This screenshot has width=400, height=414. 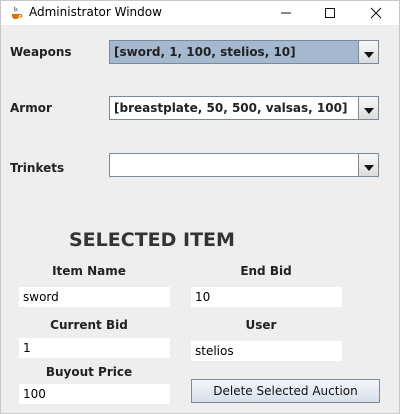 I want to click on trinkets-dropdown-arrow, so click(x=368, y=165).